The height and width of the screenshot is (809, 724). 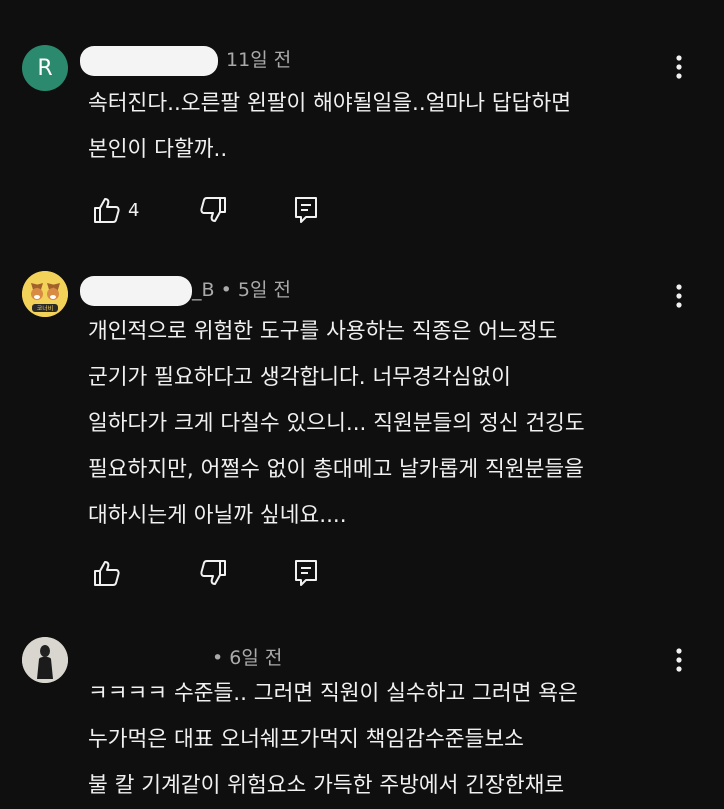 What do you see at coordinates (134, 210) in the screenshot?
I see `like-count: 4` at bounding box center [134, 210].